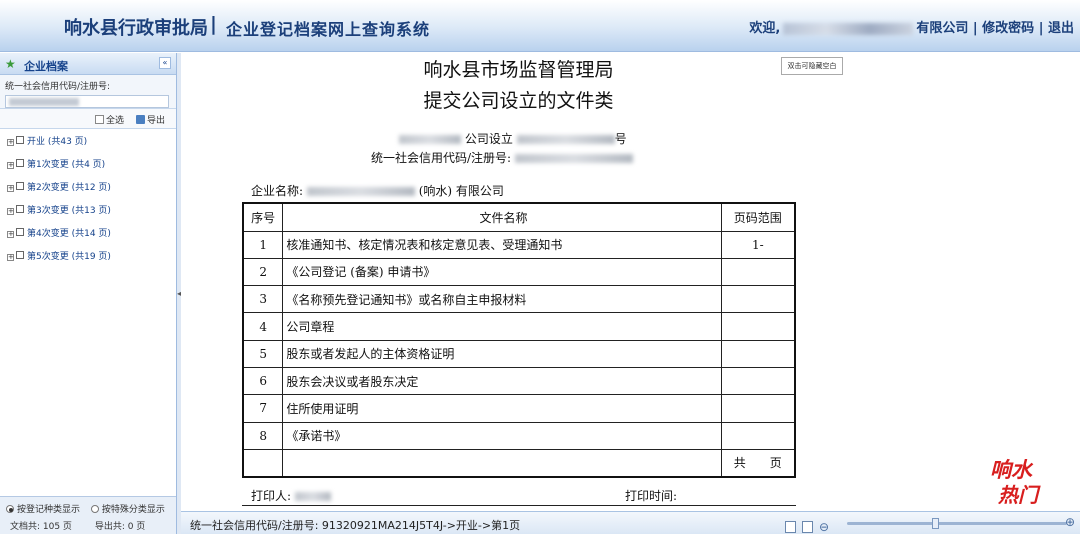 Image resolution: width=1080 pixels, height=535 pixels. Describe the element at coordinates (824, 527) in the screenshot. I see `zoom-out-icon: ⊖` at that location.